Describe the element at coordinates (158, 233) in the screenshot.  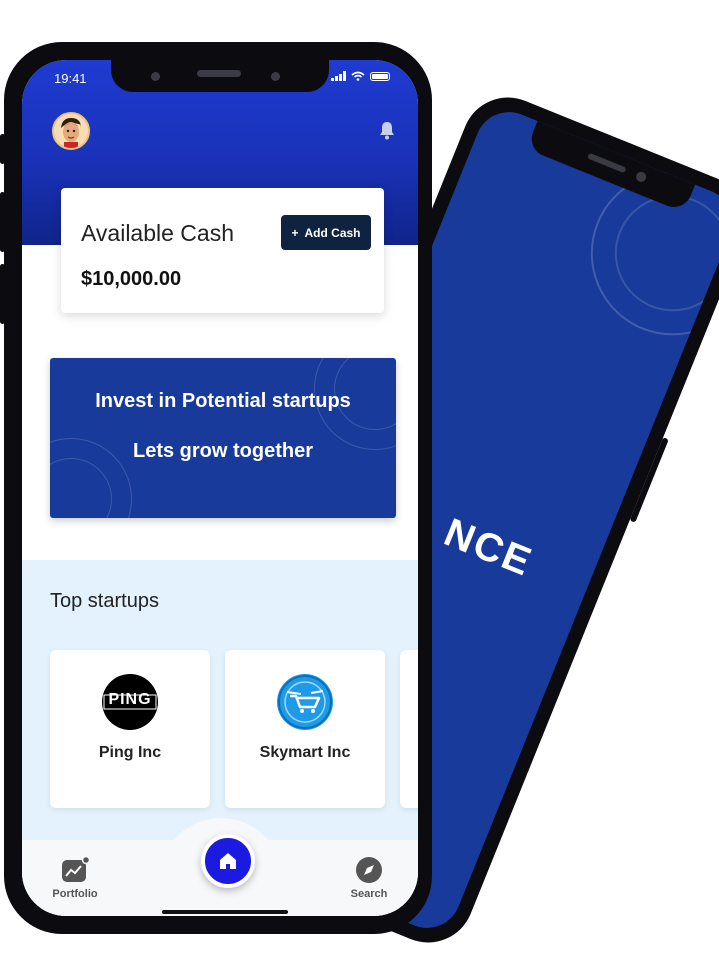
I see `cash-label: Available Cash` at that location.